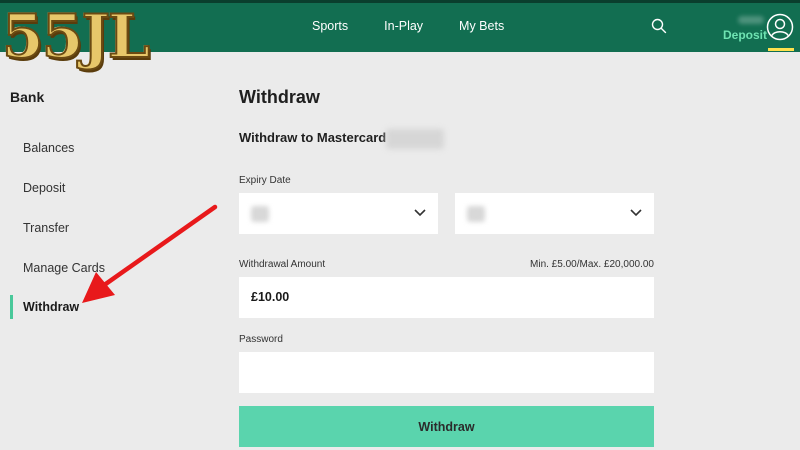  Describe the element at coordinates (260, 214) in the screenshot. I see `blurred-month-value` at that location.